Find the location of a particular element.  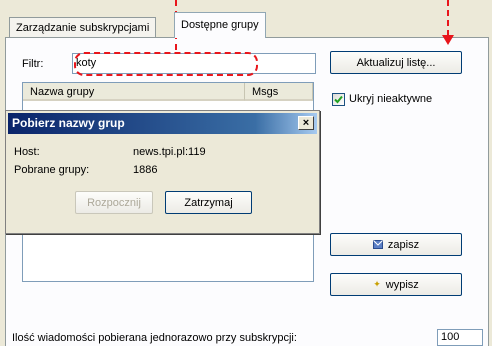

unsubscribe-button: ✦ wypisz is located at coordinates (396, 284).